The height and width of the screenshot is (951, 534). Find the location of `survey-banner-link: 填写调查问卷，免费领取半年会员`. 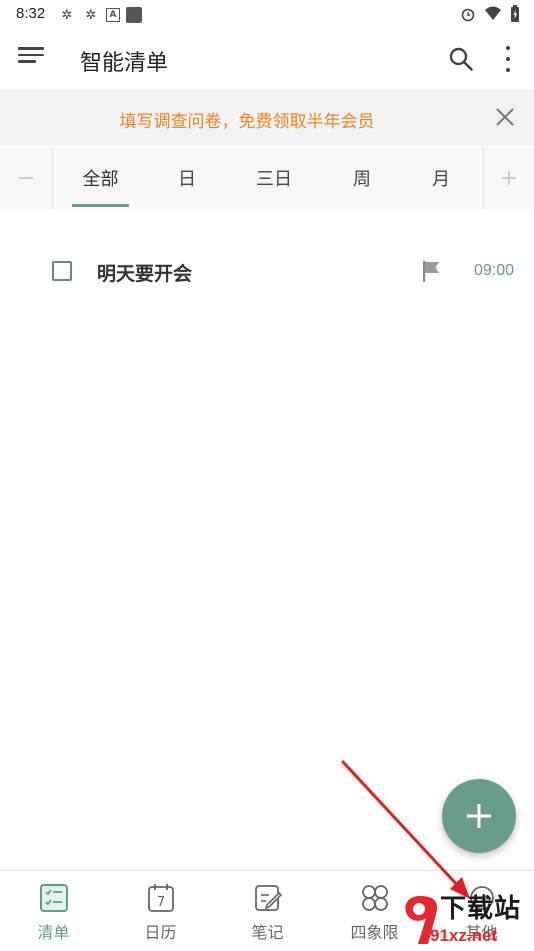

survey-banner-link: 填写调查问卷，免费领取半年会员 is located at coordinates (247, 119).